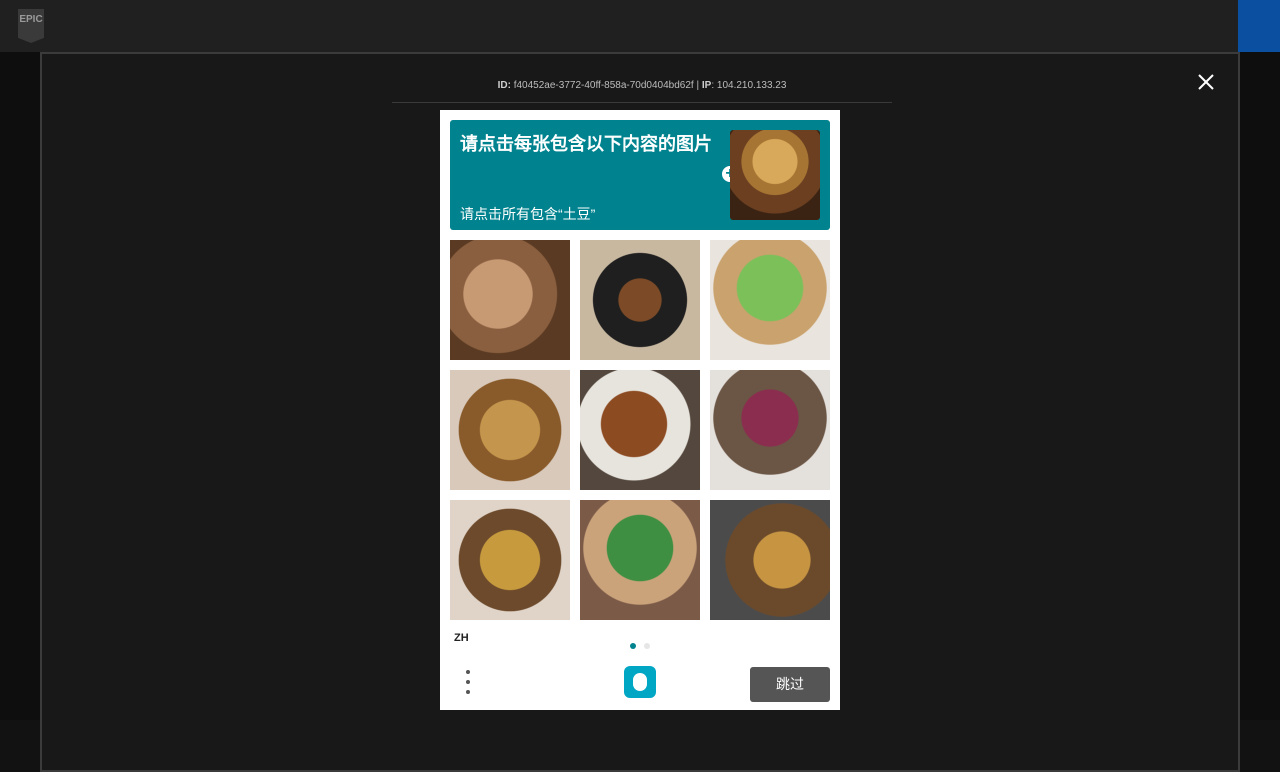  I want to click on epic-logo: EPIC, so click(31, 26).